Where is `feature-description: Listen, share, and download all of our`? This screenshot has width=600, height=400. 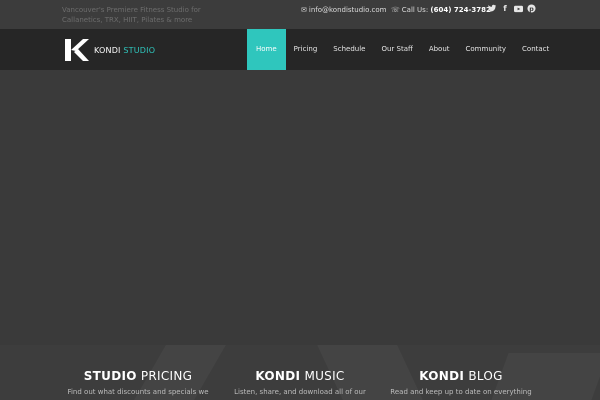
feature-description: Listen, share, and download all of our is located at coordinates (300, 392).